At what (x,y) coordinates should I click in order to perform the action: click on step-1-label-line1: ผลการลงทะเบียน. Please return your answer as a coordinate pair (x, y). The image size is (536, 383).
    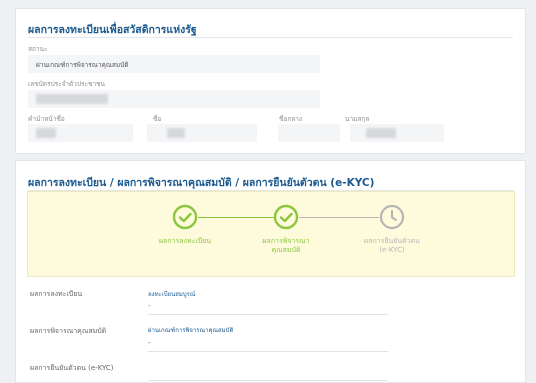
    Looking at the image, I should click on (185, 241).